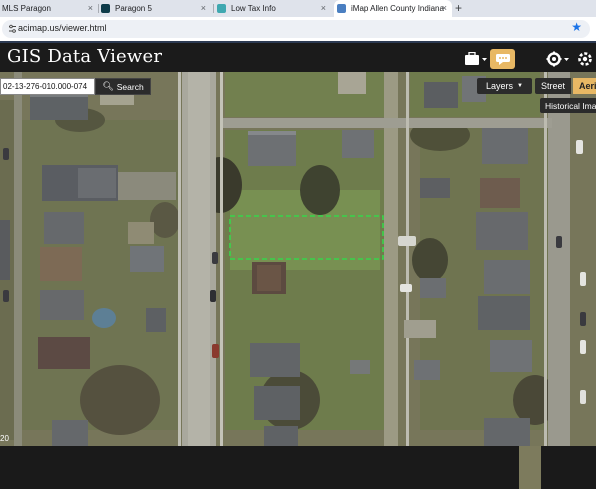 This screenshot has width=596, height=489. What do you see at coordinates (108, 86) in the screenshot?
I see `search-icon: 🔍︎` at bounding box center [108, 86].